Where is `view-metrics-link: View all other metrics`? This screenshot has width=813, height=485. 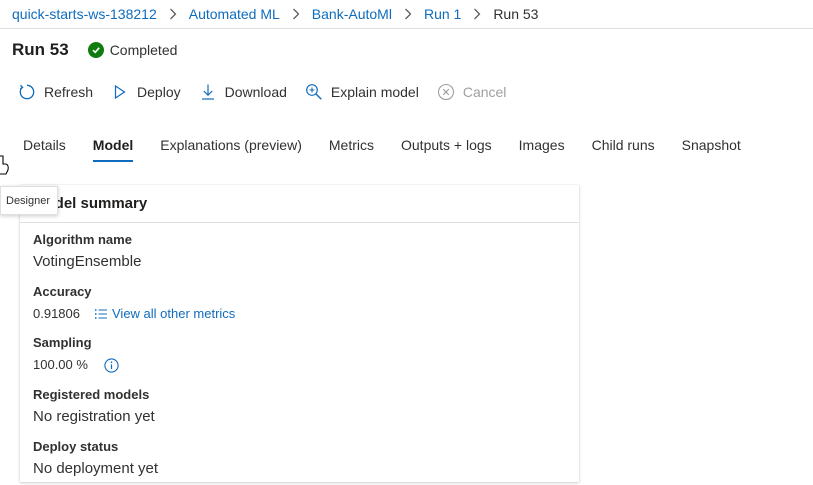 view-metrics-link: View all other metrics is located at coordinates (164, 314).